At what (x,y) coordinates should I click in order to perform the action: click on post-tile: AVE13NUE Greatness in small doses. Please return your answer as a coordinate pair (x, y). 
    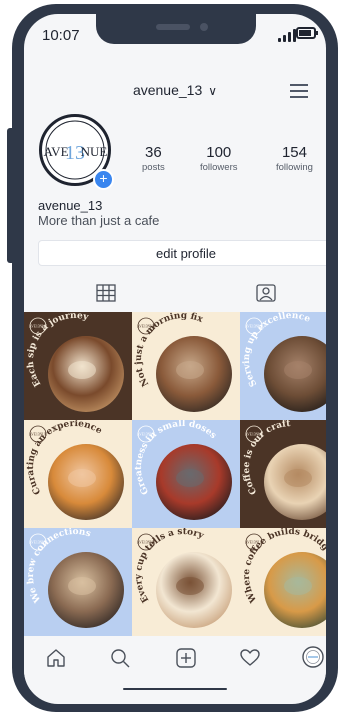
    Looking at the image, I should click on (186, 474).